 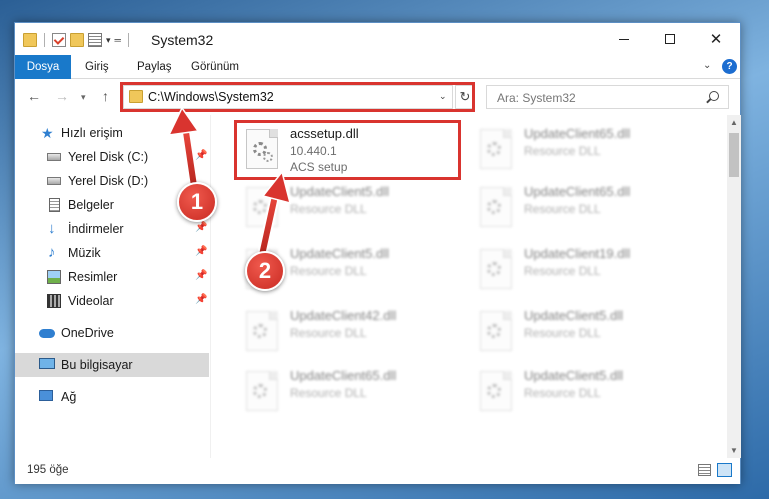 What do you see at coordinates (577, 253) in the screenshot?
I see `file-name: UpdateClient19.dll` at bounding box center [577, 253].